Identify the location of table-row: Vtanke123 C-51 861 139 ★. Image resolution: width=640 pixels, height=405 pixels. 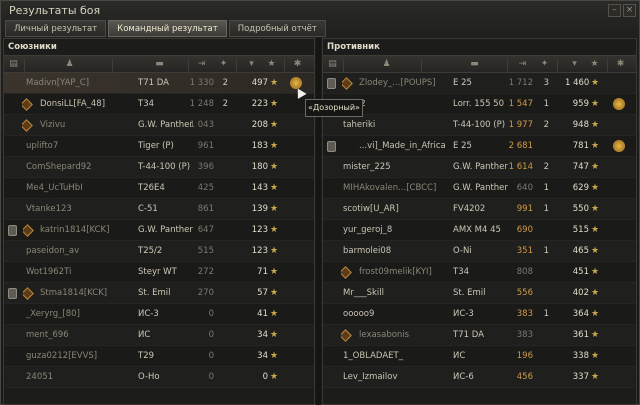
(159, 209).